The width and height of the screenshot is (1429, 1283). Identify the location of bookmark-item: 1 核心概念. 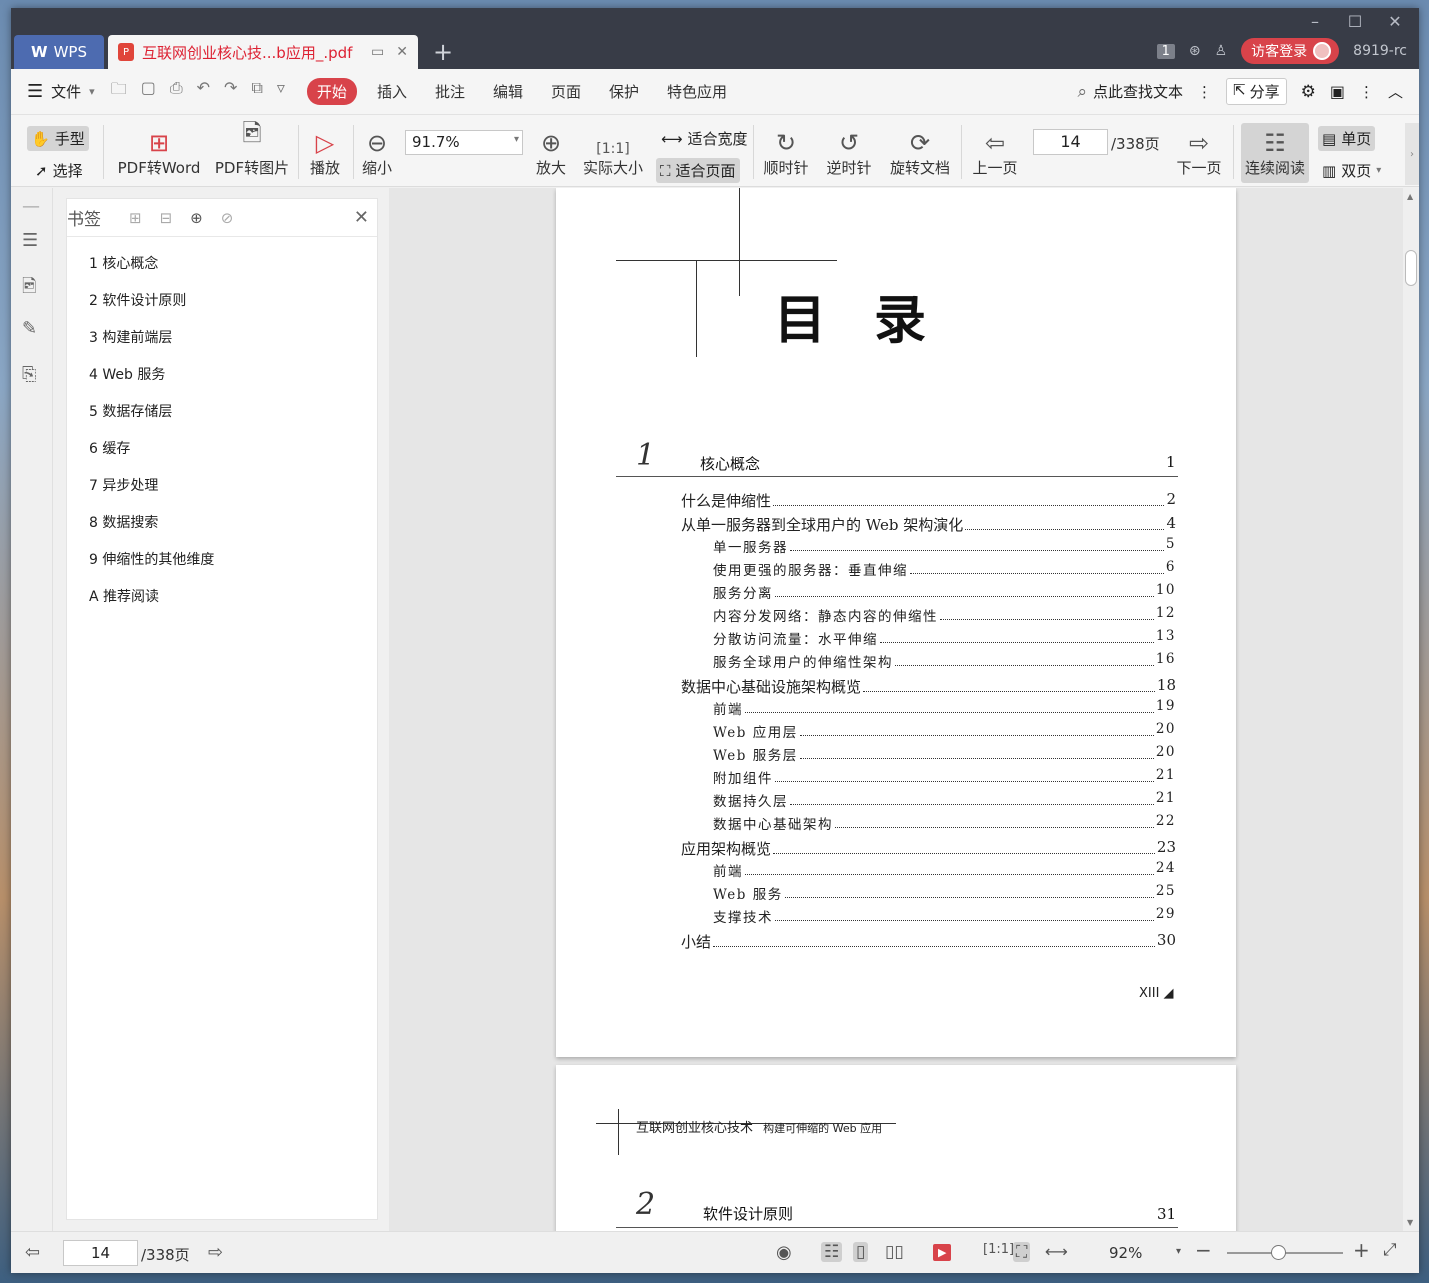
(233, 271).